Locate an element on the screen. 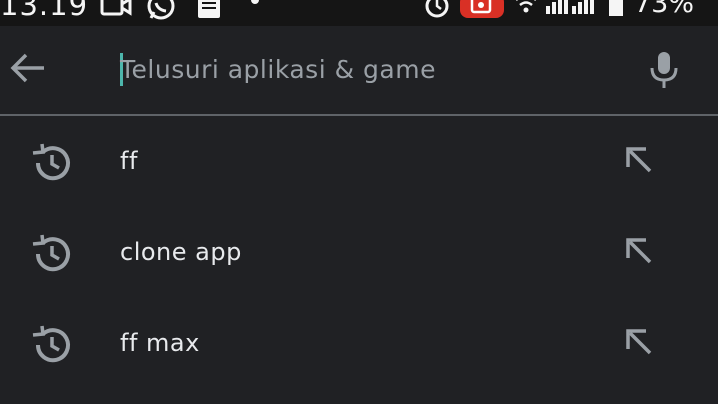  wifi-icon is located at coordinates (526, 12).